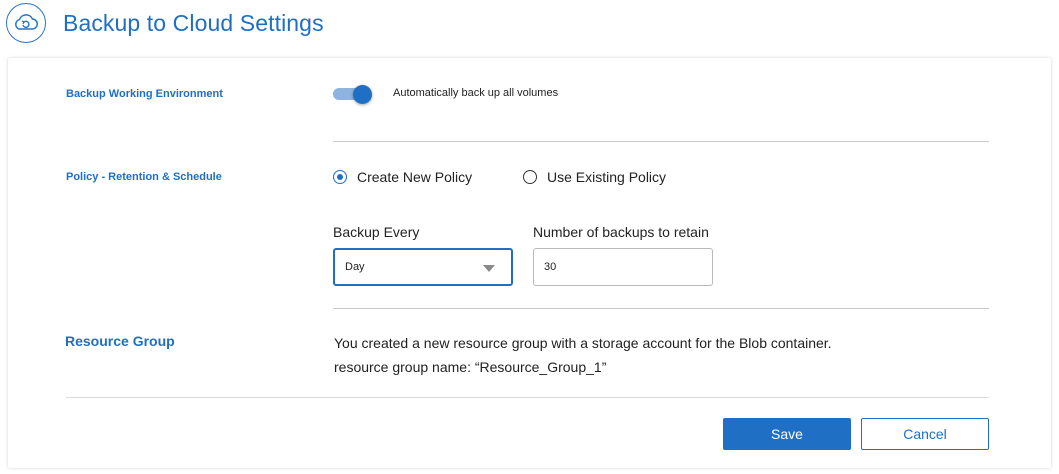 Image resolution: width=1059 pixels, height=474 pixels. I want to click on backup-every-value: Day, so click(355, 267).